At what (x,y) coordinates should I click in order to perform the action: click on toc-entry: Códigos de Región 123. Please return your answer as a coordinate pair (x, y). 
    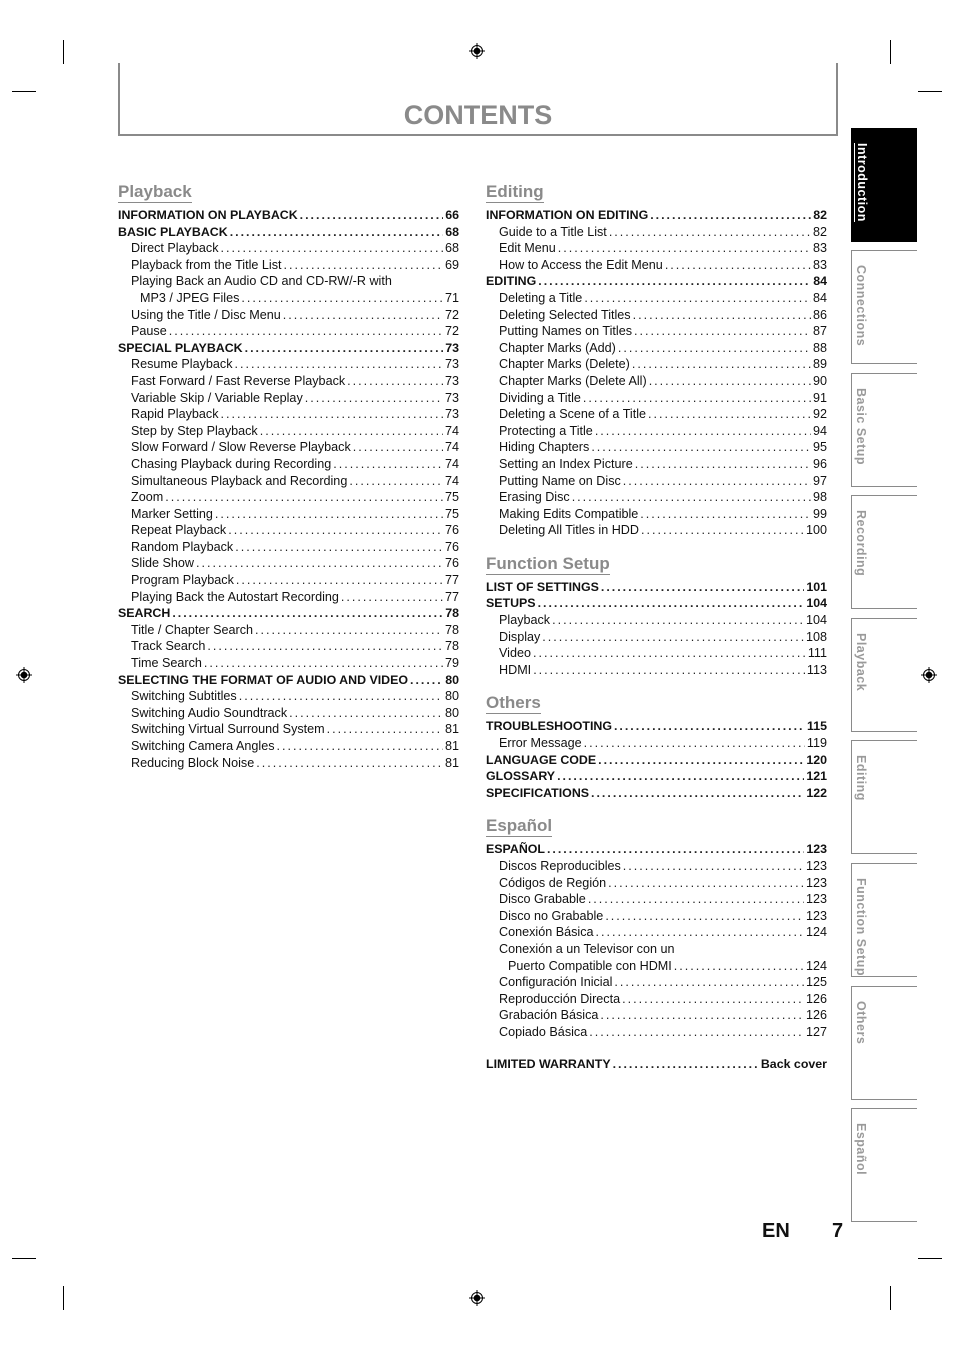
    Looking at the image, I should click on (656, 883).